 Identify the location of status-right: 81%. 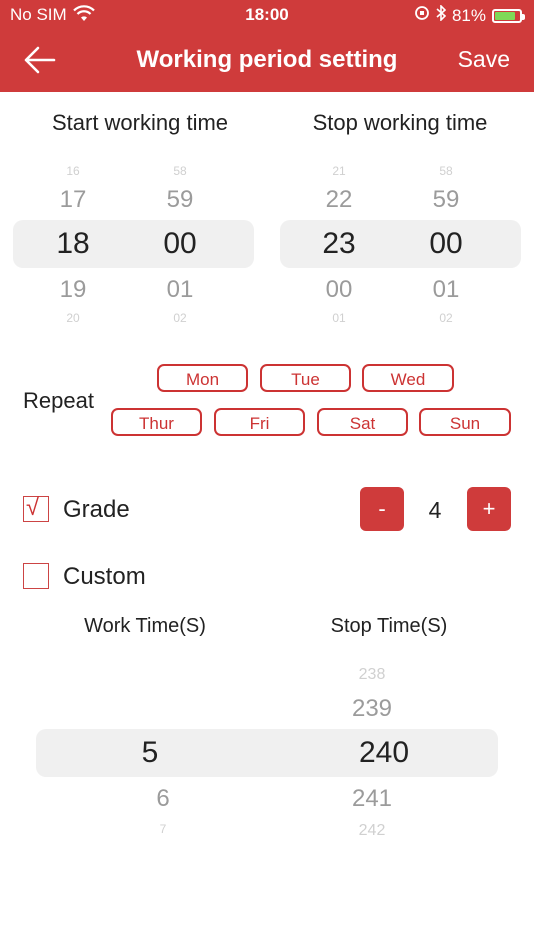
(469, 15).